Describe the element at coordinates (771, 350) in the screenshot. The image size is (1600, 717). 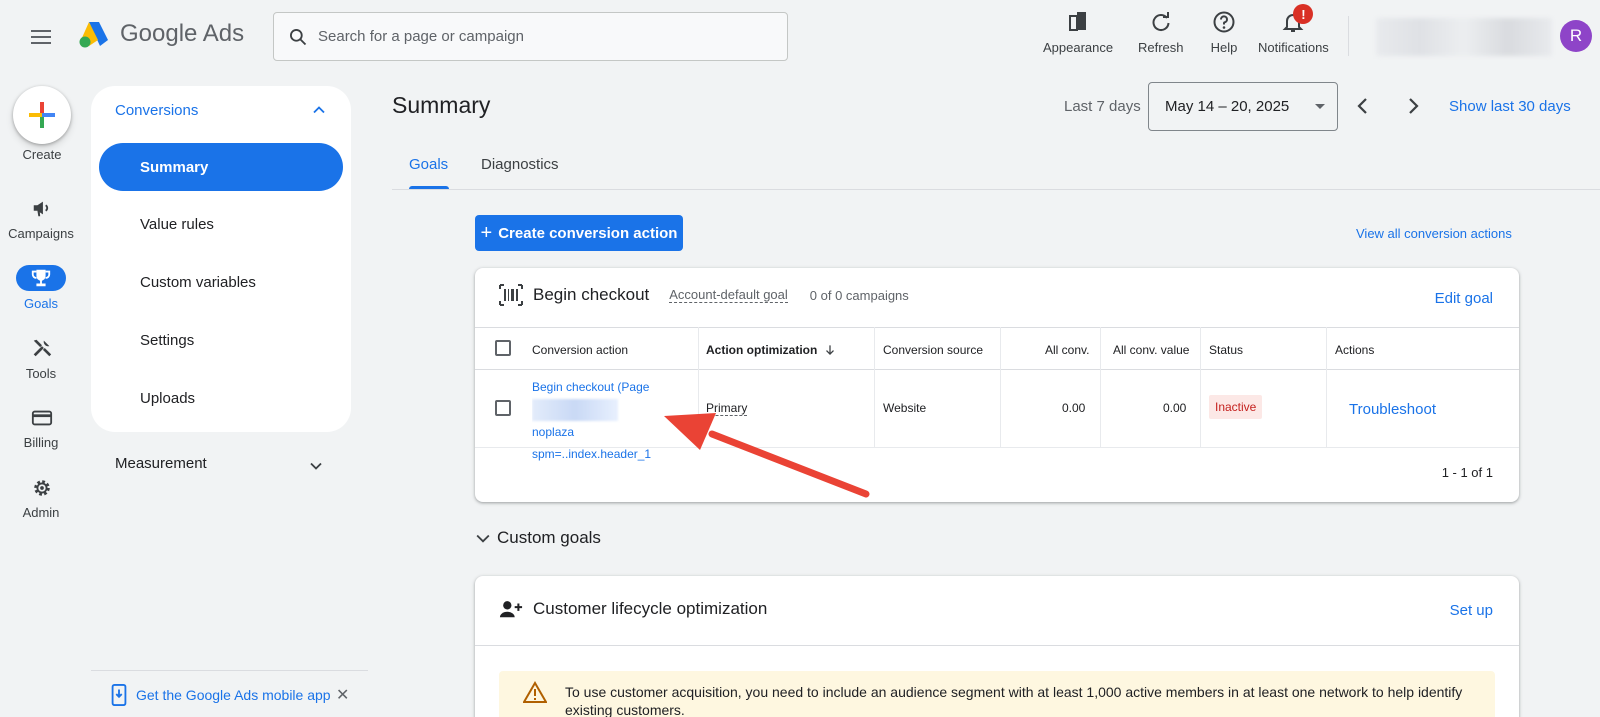
I see `col-header-action-optimization: Action optimization` at that location.